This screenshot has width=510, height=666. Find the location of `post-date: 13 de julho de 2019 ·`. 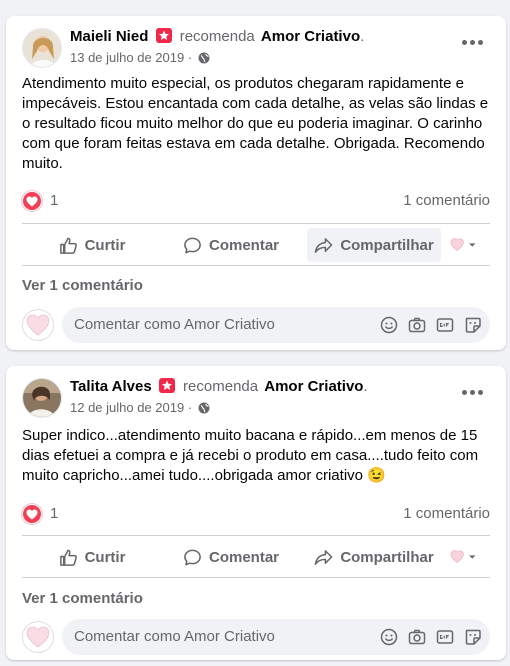

post-date: 13 de julho de 2019 · is located at coordinates (140, 57).